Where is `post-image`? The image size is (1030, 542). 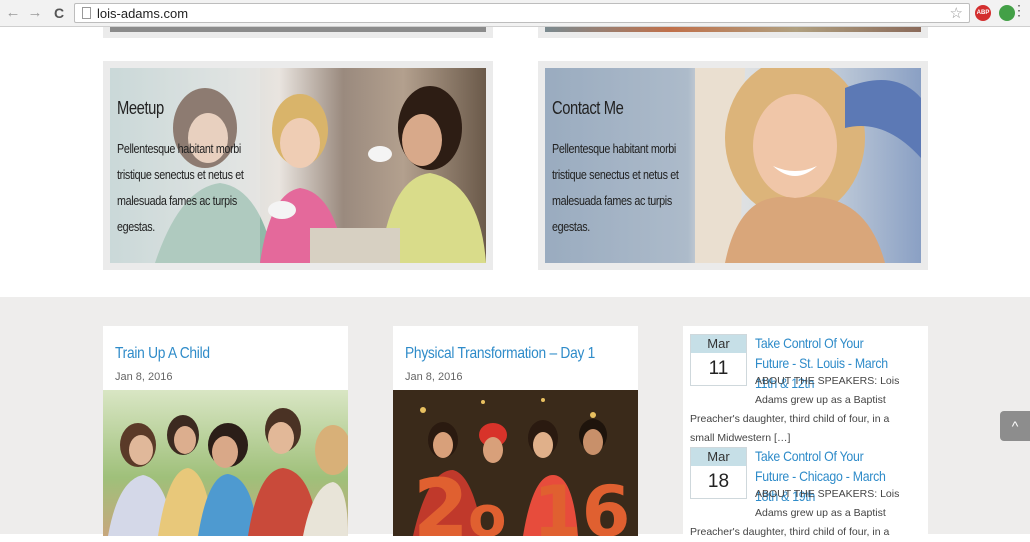 post-image is located at coordinates (225, 463).